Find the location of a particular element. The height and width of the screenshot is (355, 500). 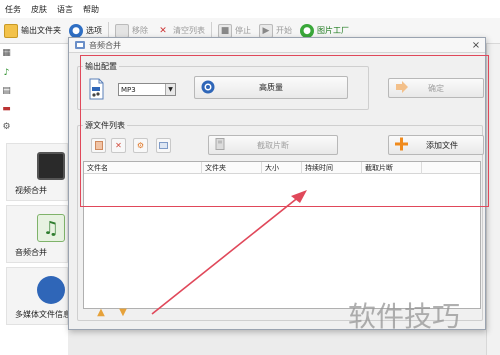

settings-button: ⚙ is located at coordinates (140, 145).